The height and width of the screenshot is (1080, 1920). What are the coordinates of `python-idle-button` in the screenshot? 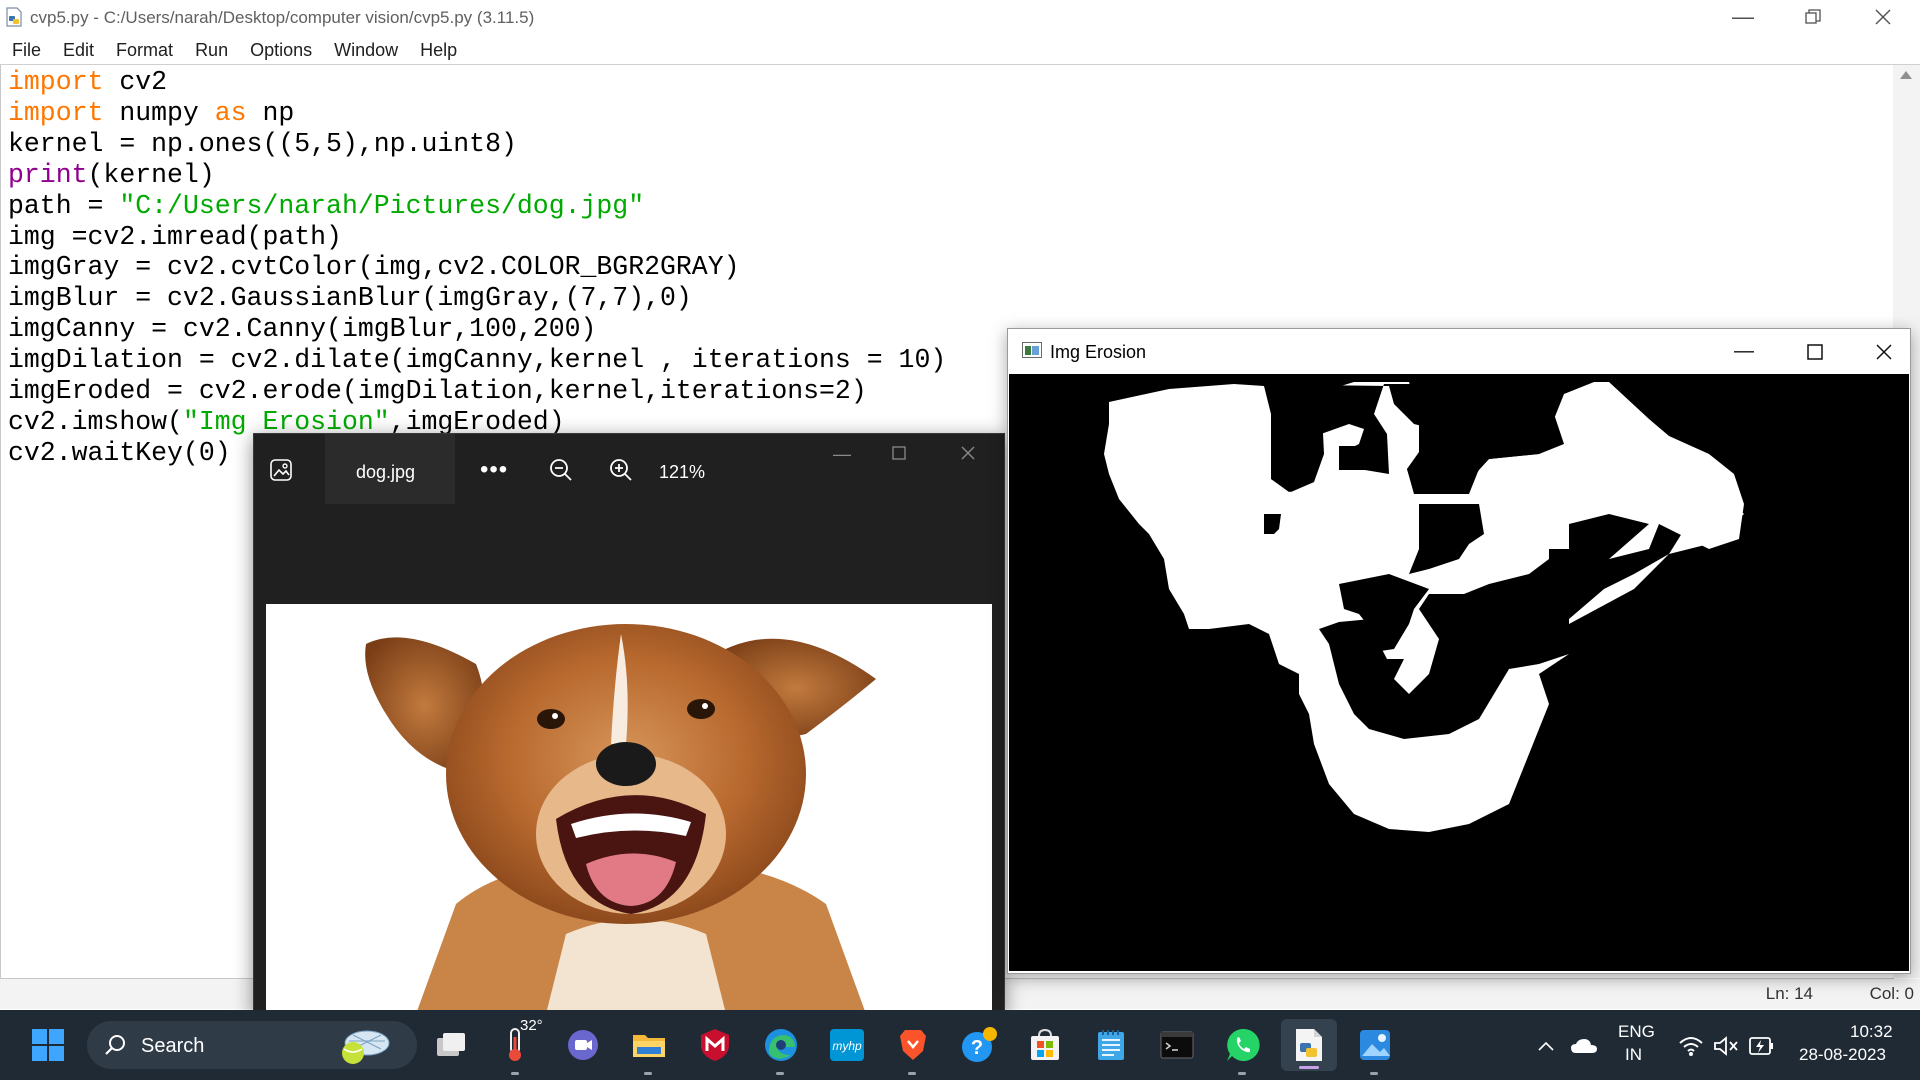 It's located at (1309, 1045).